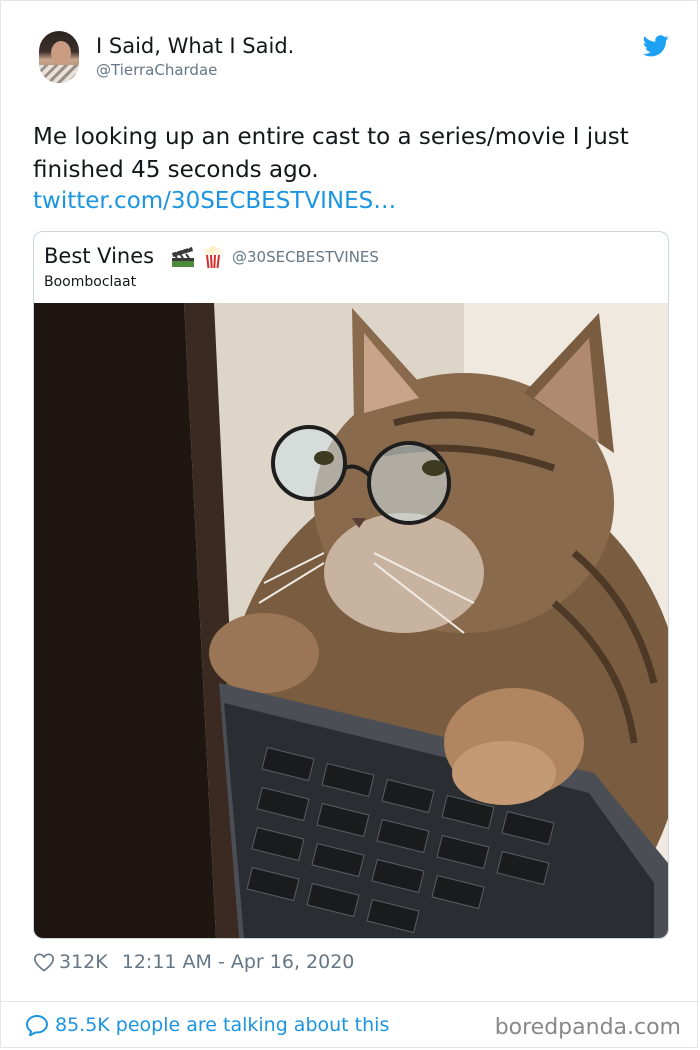  Describe the element at coordinates (350, 1001) in the screenshot. I see `divider` at that location.